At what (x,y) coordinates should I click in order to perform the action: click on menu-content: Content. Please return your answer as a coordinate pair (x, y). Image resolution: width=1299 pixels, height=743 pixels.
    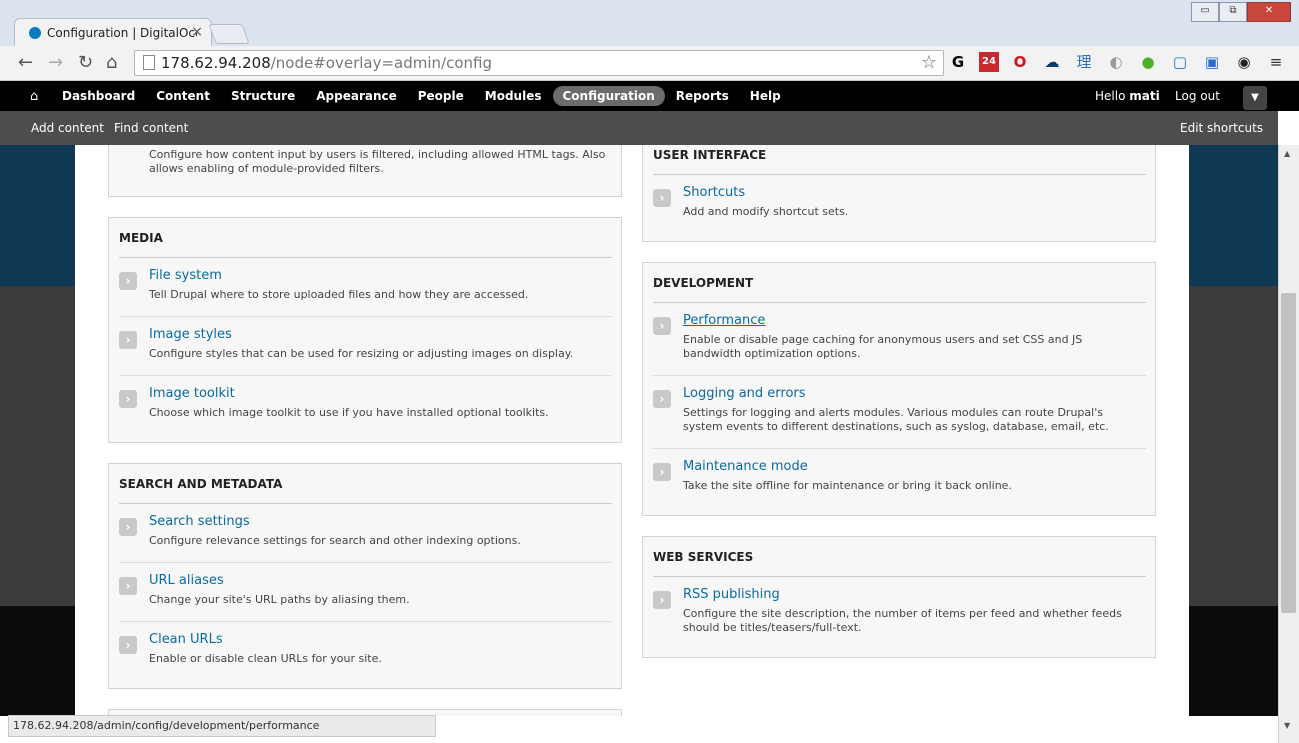
    Looking at the image, I should click on (183, 96).